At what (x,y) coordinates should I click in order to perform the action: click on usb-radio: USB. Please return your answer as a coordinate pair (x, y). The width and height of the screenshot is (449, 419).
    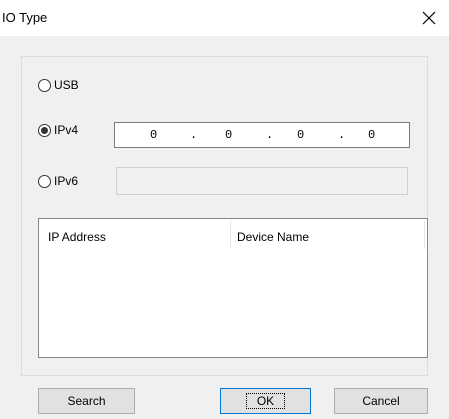
    Looking at the image, I should click on (58, 85).